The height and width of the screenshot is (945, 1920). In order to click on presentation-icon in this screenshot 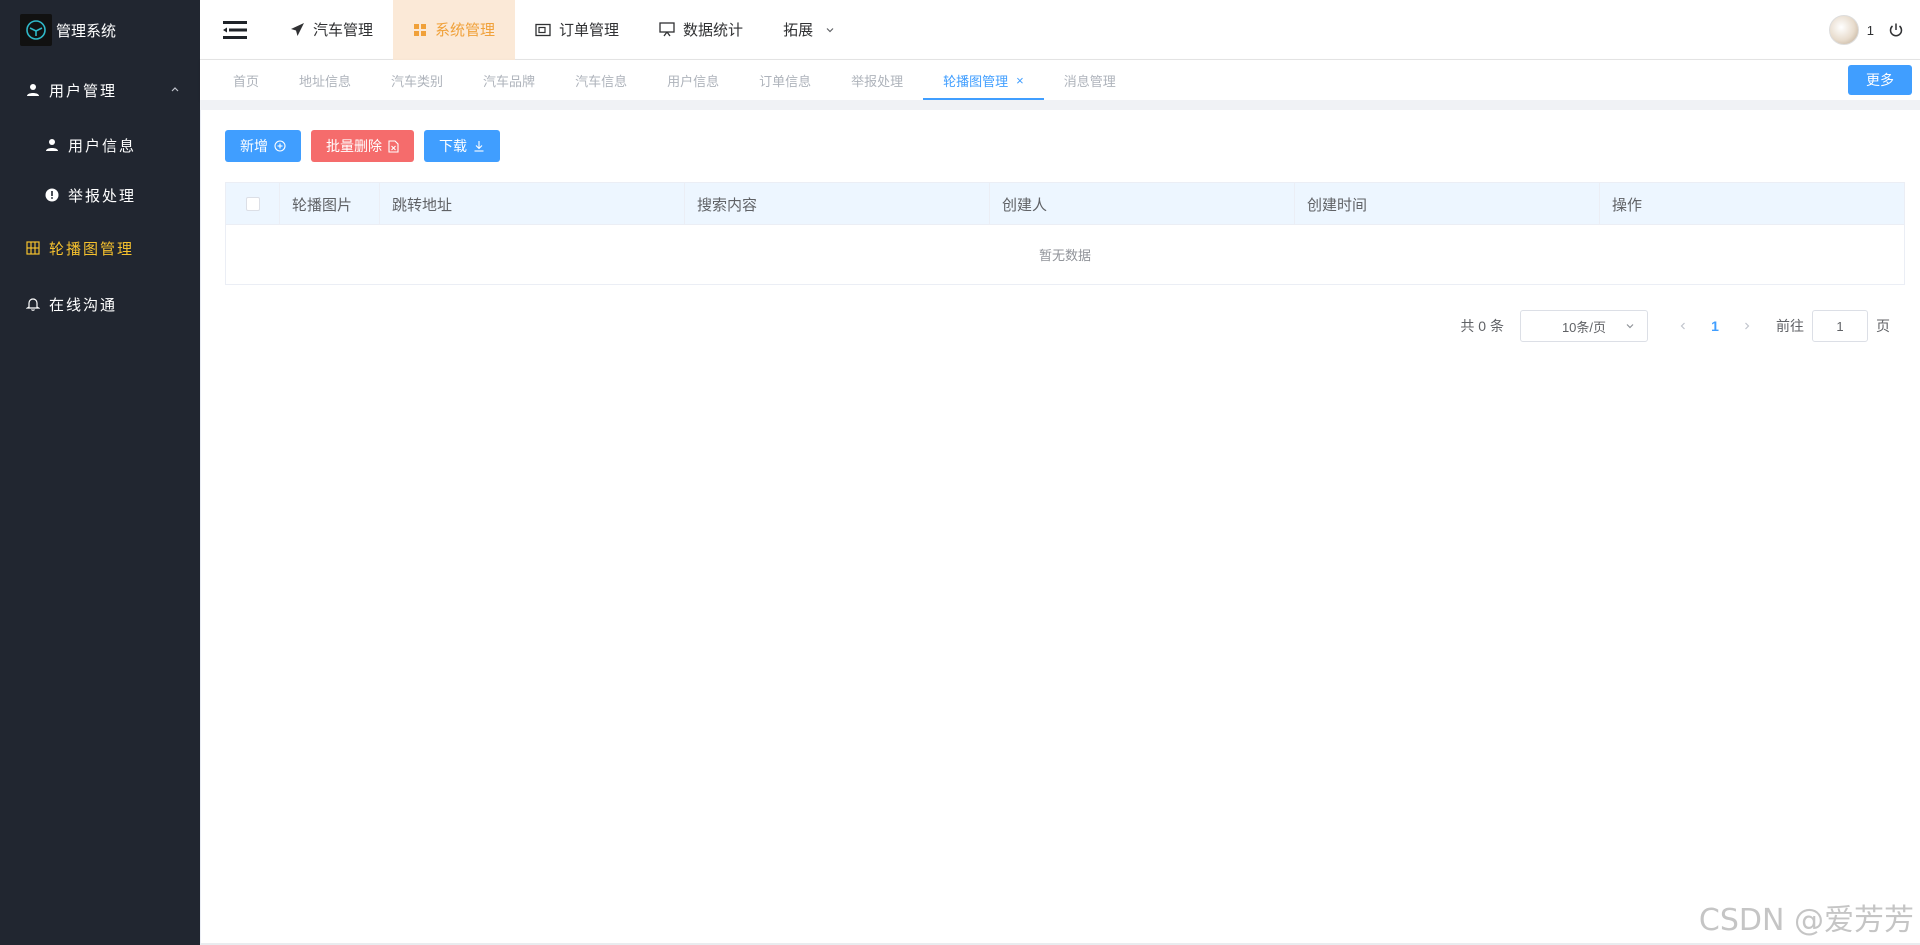, I will do `click(667, 29)`.